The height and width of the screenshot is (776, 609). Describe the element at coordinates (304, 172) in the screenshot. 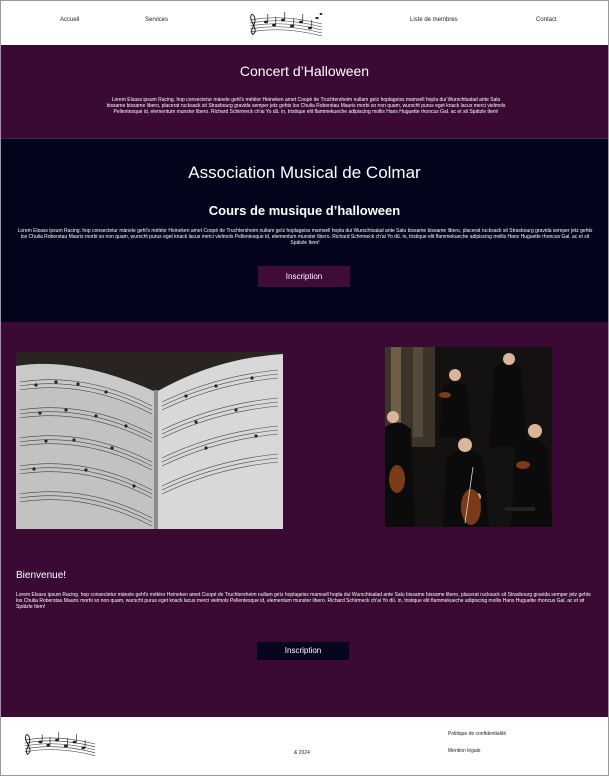

I see `association-title: Association Musical de Colmar` at that location.